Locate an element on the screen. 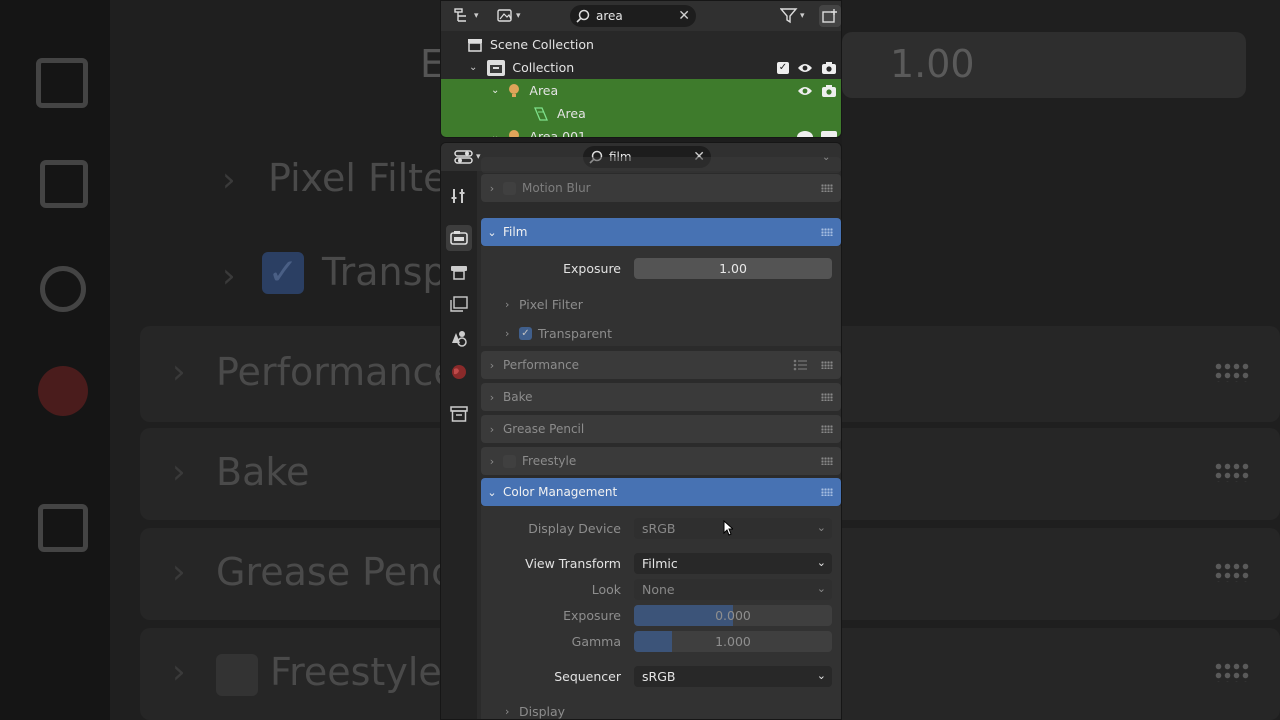 This screenshot has height=720, width=1280. bg-world-icon is located at coordinates (63, 391).